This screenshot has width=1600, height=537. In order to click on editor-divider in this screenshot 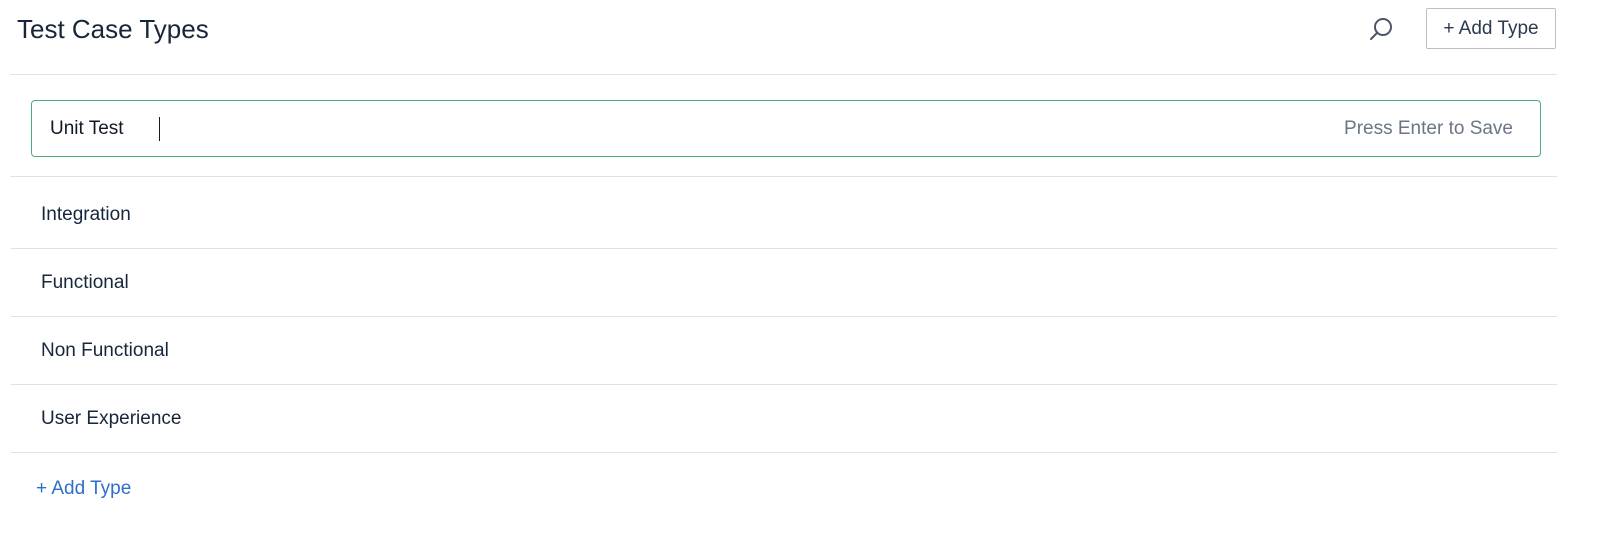, I will do `click(783, 176)`.